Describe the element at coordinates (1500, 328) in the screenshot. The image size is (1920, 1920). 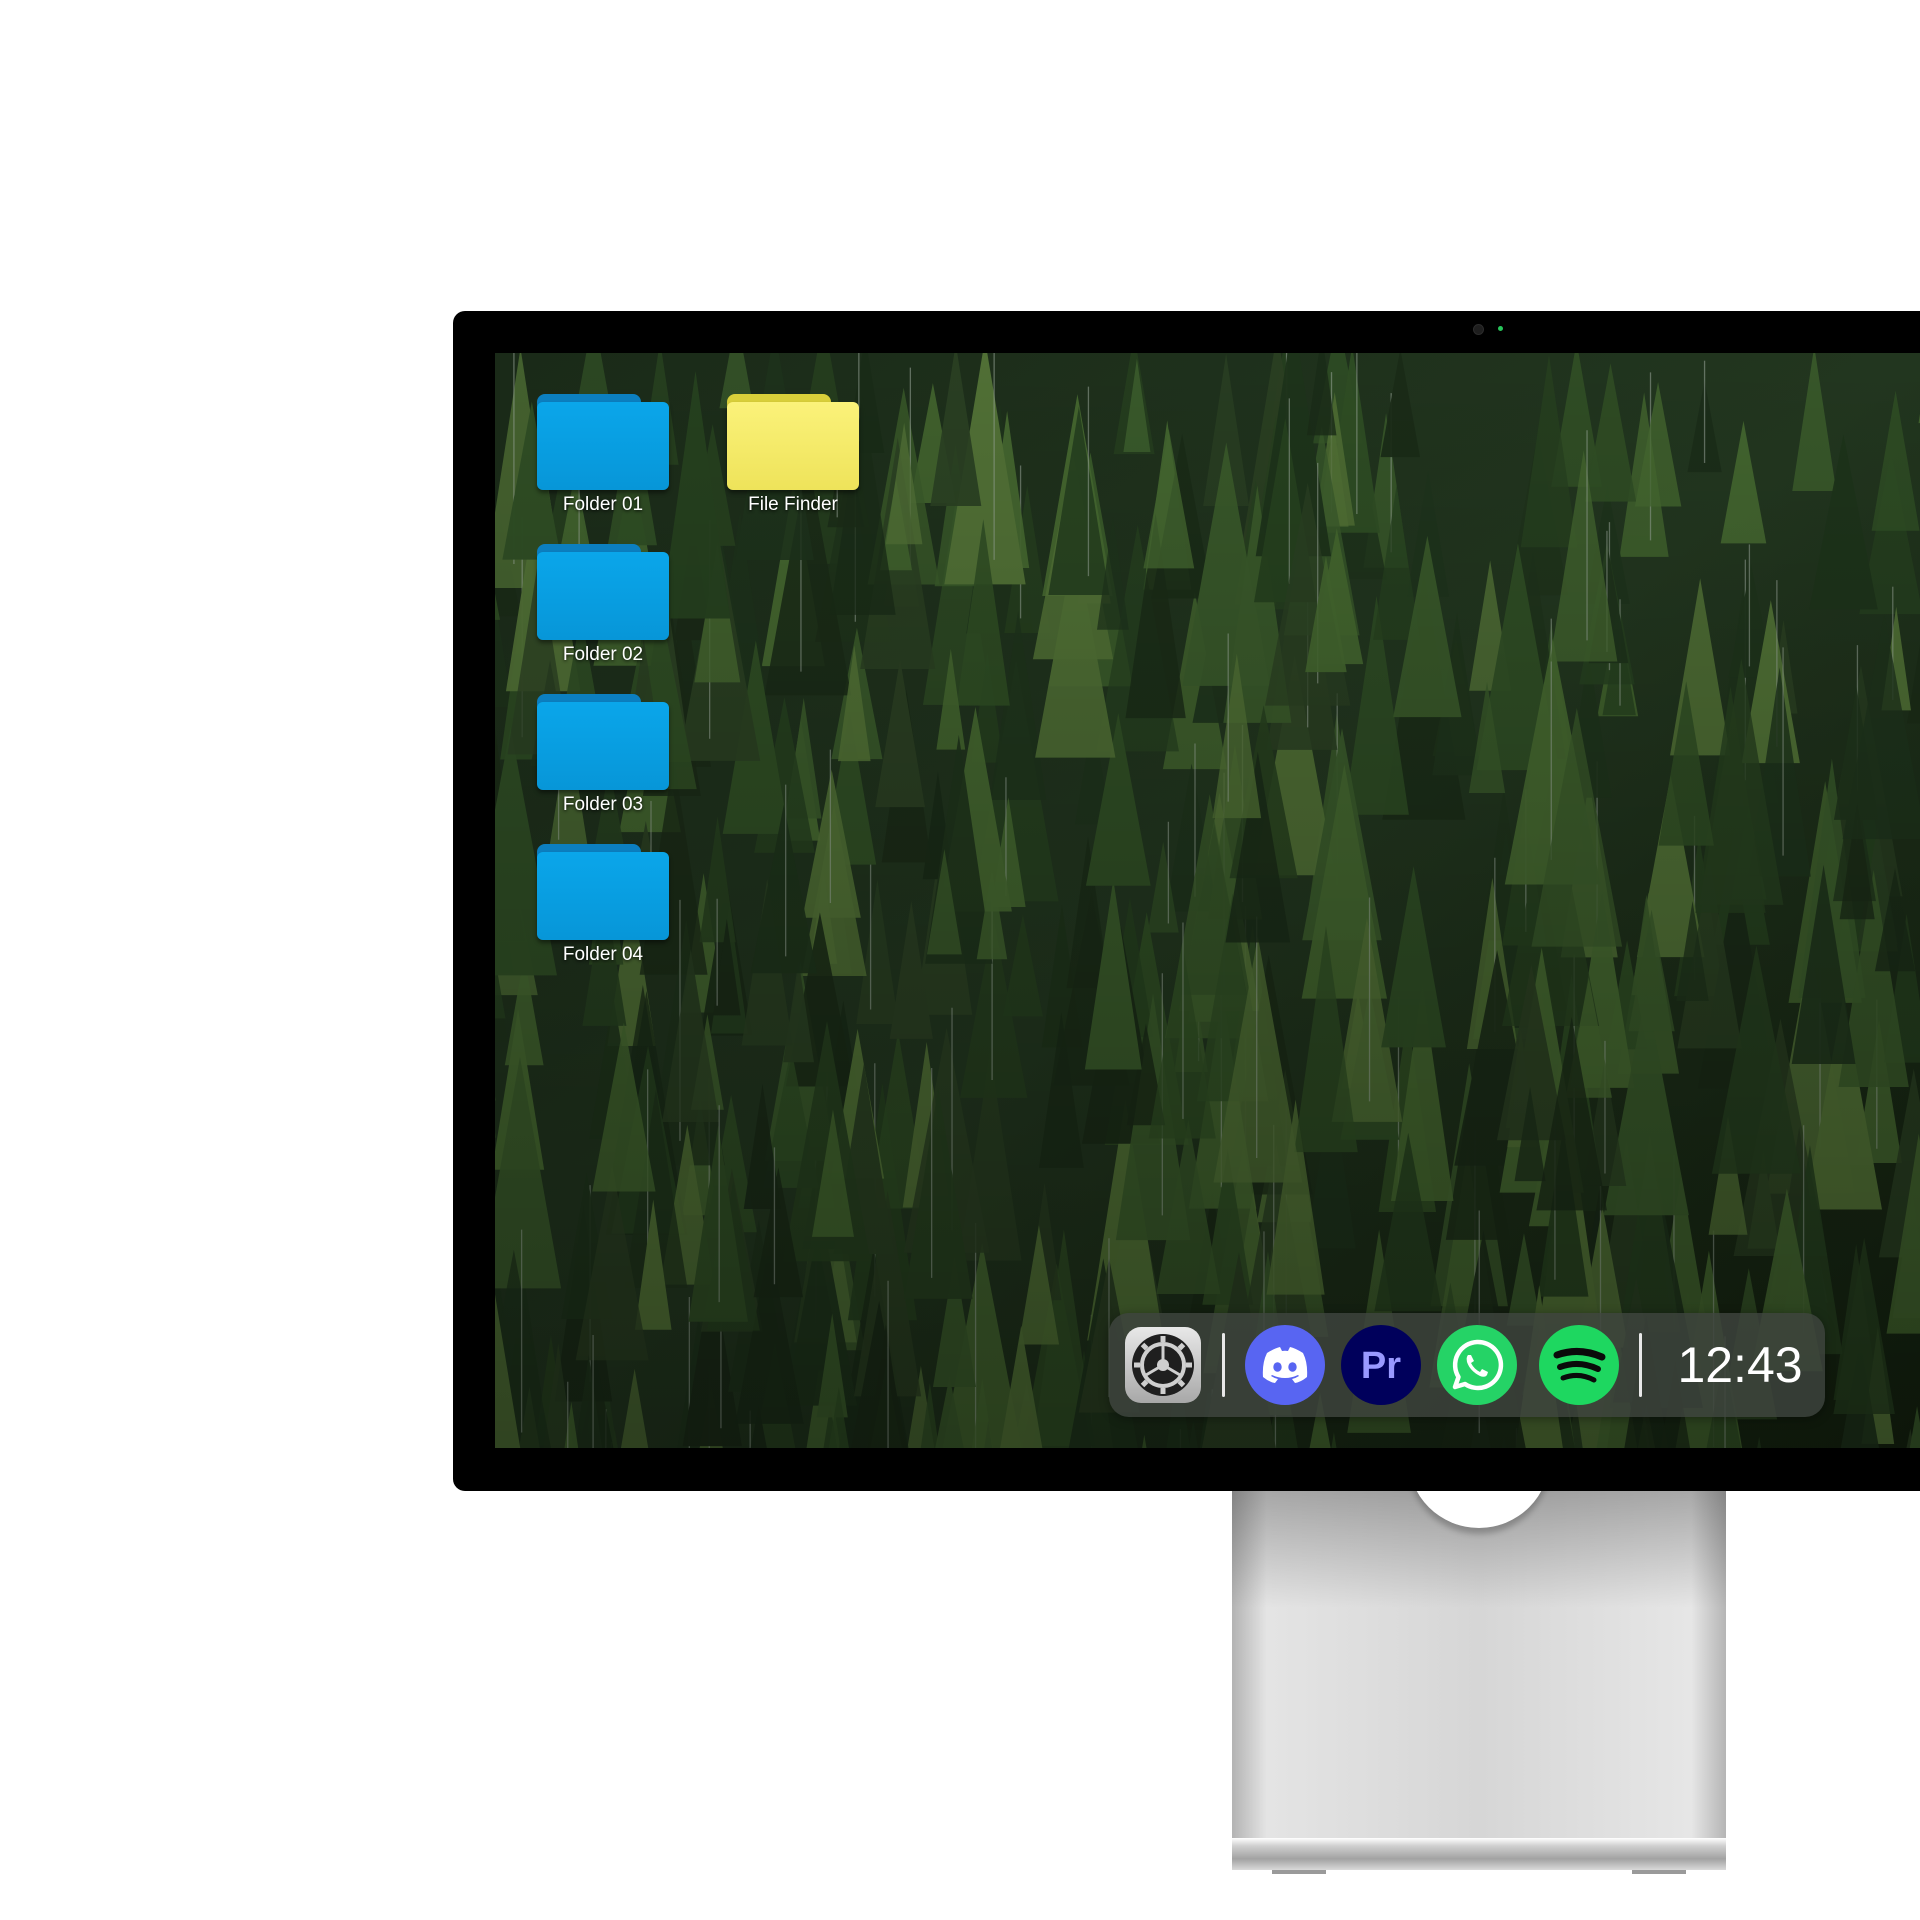
I see `camera-led` at that location.